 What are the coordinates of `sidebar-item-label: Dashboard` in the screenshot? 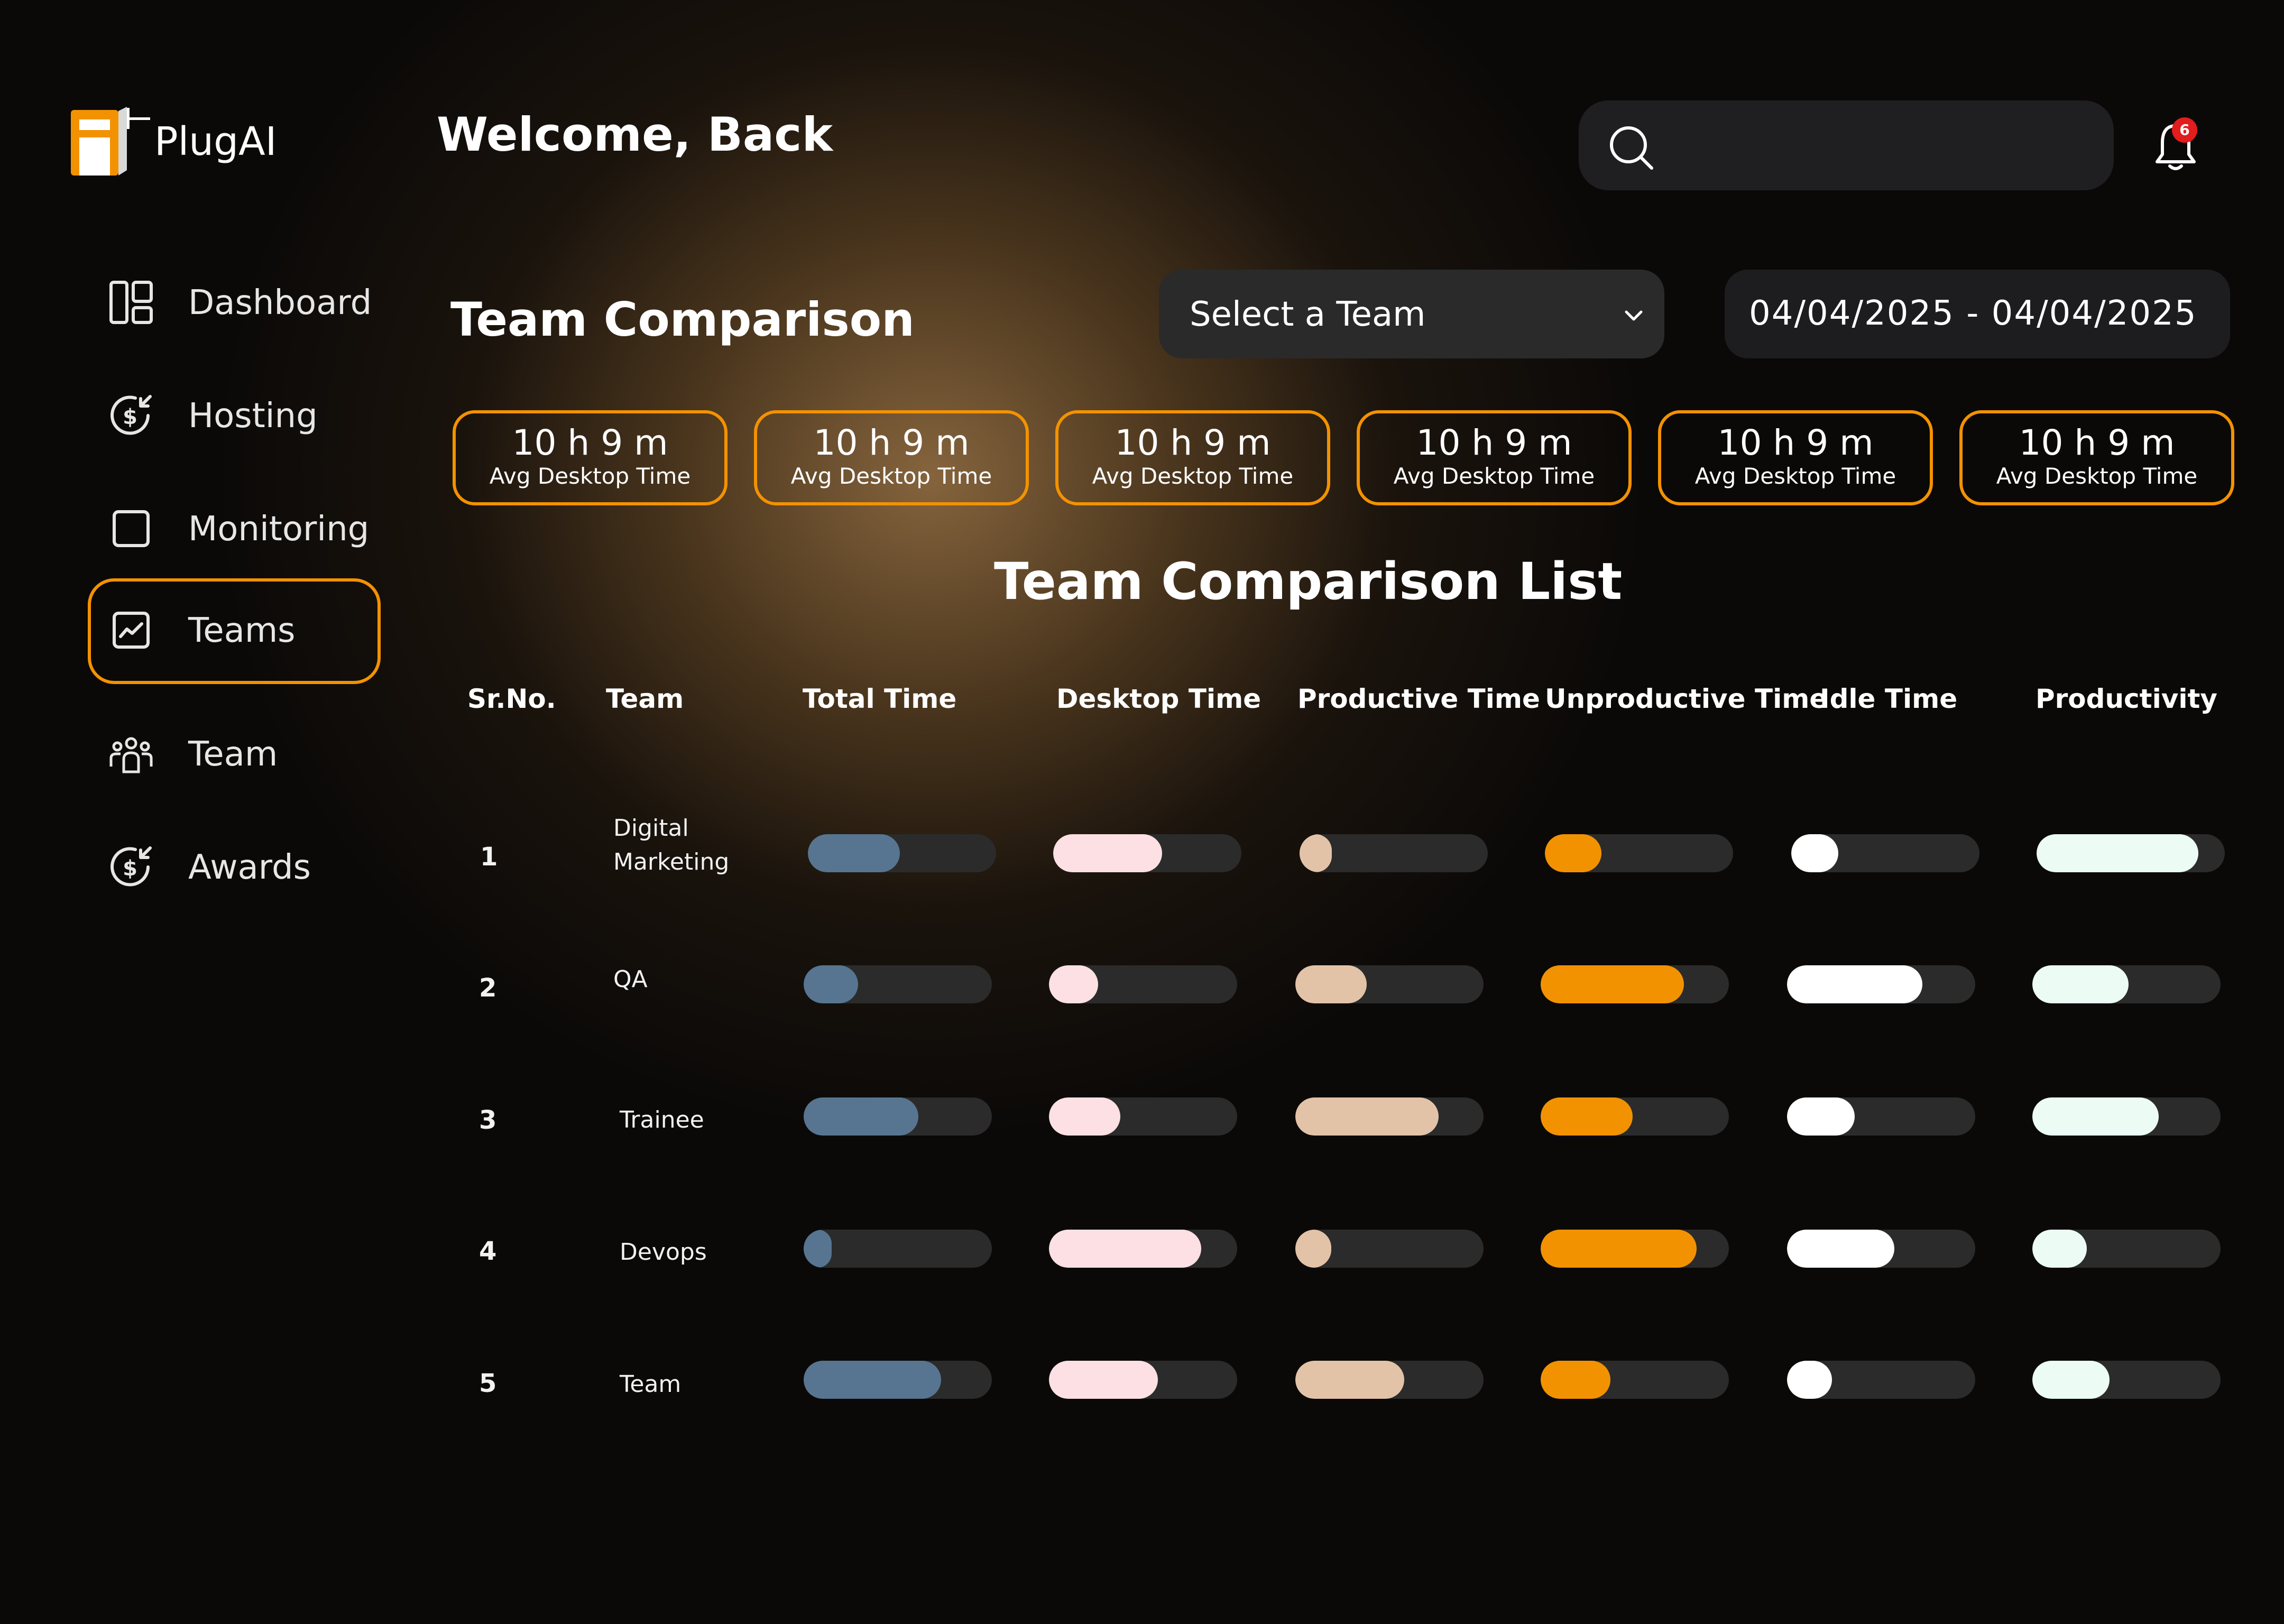 It's located at (280, 302).